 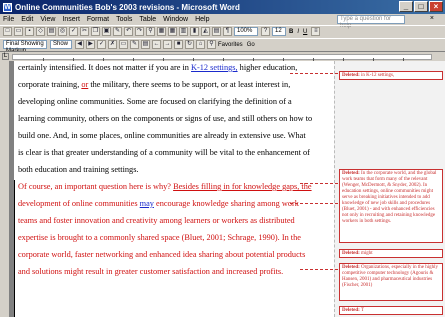 What do you see at coordinates (246, 31) in the screenshot?
I see `zoom-select: 100%` at bounding box center [246, 31].